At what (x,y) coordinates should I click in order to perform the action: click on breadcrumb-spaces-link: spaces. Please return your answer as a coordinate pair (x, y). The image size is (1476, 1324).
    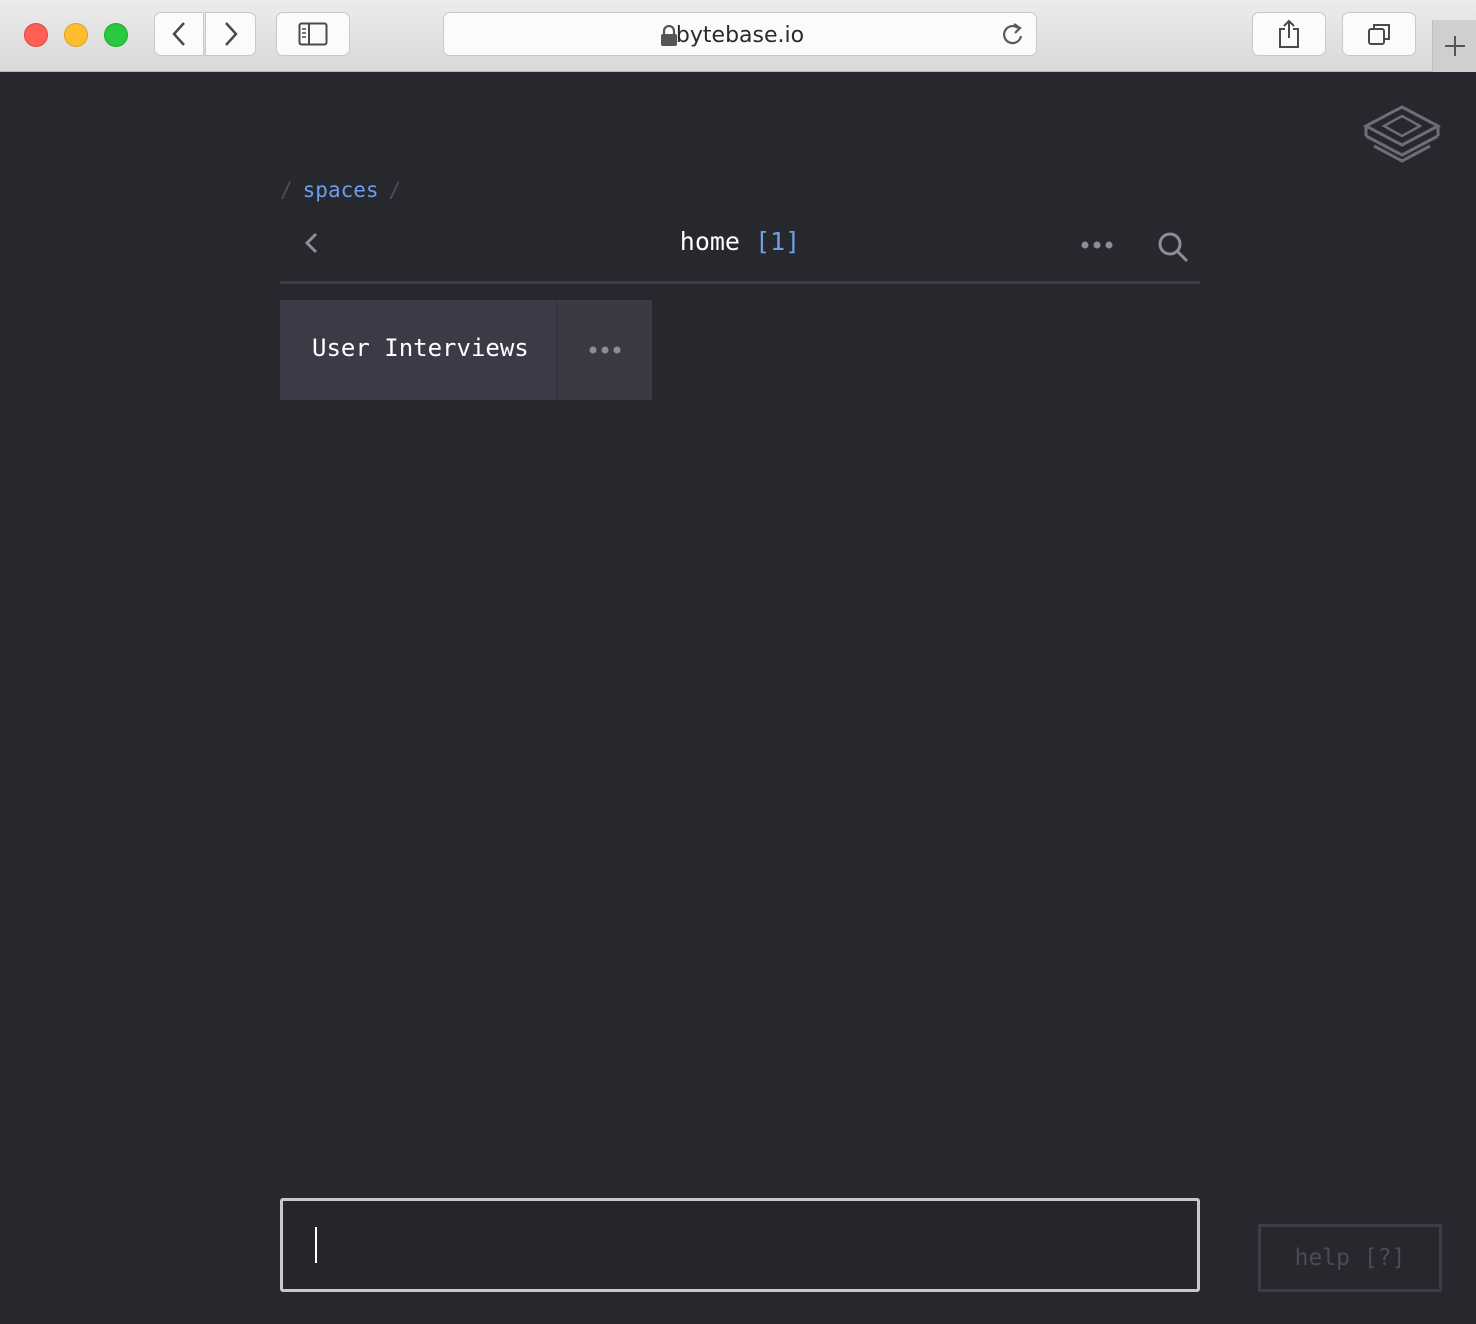
    Looking at the image, I should click on (341, 190).